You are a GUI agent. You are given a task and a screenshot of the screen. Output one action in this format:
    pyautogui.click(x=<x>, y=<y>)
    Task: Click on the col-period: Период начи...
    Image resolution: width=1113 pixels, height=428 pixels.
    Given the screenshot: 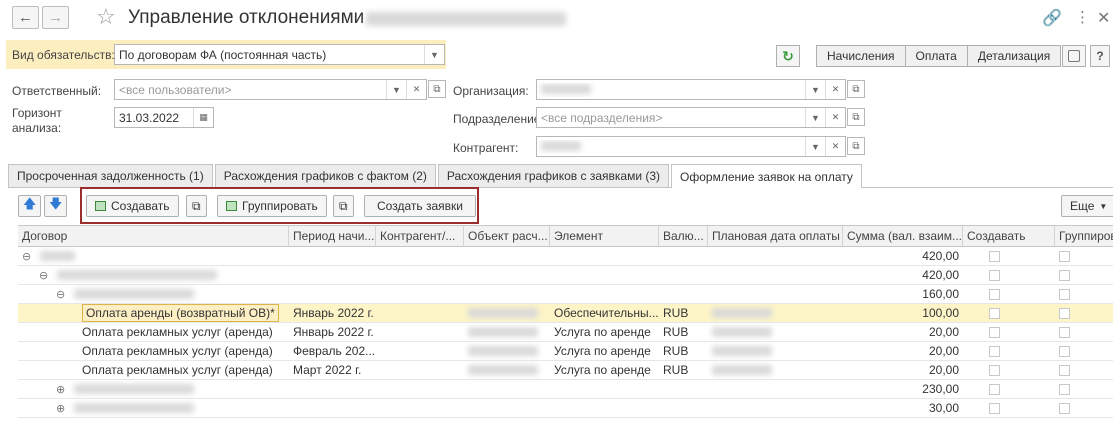 What is the action you would take?
    pyautogui.click(x=332, y=236)
    